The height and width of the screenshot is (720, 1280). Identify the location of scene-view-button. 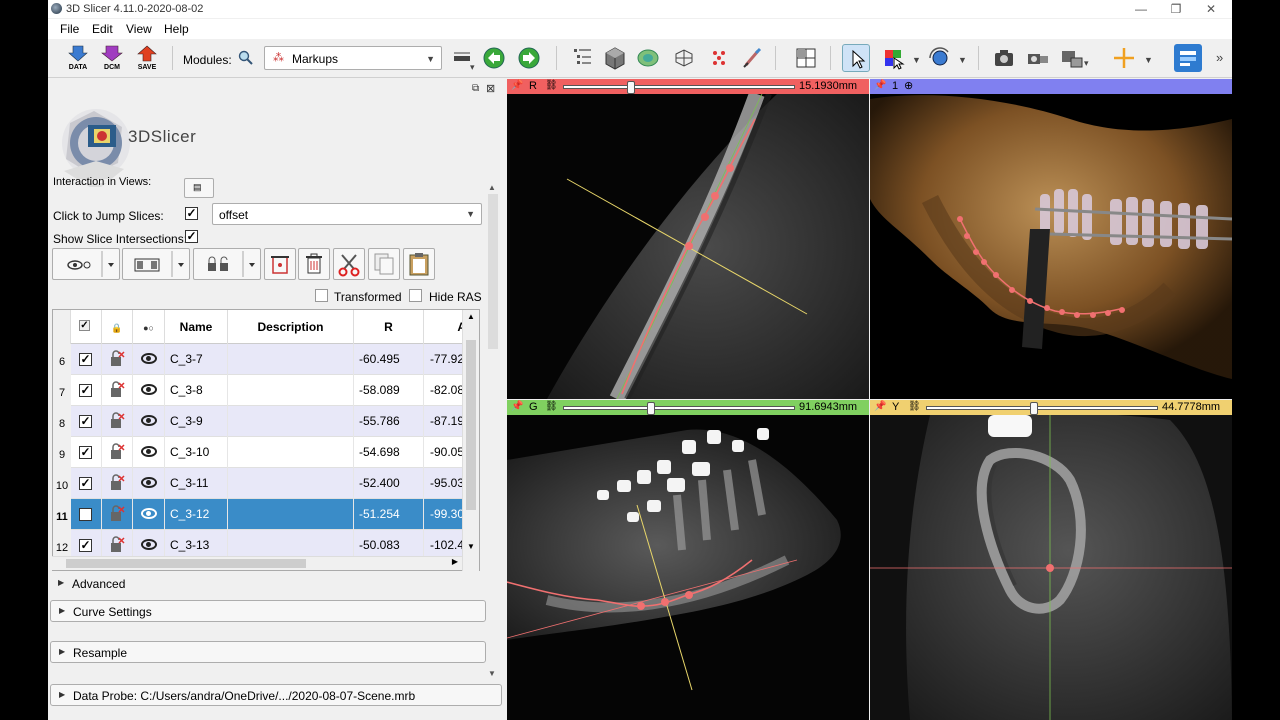
(1038, 58).